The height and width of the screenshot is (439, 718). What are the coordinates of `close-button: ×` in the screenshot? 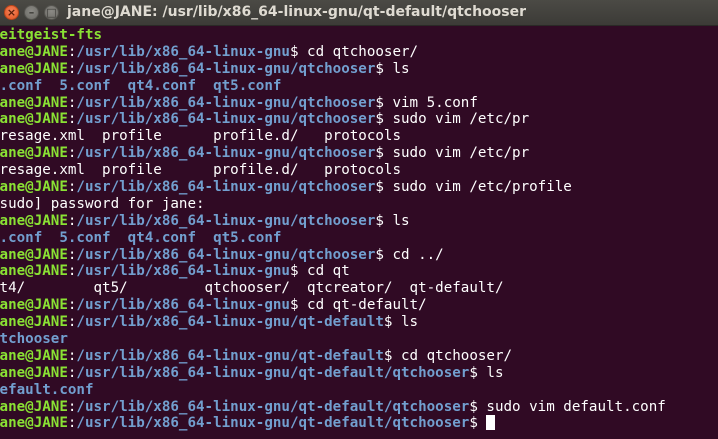 It's located at (11, 12).